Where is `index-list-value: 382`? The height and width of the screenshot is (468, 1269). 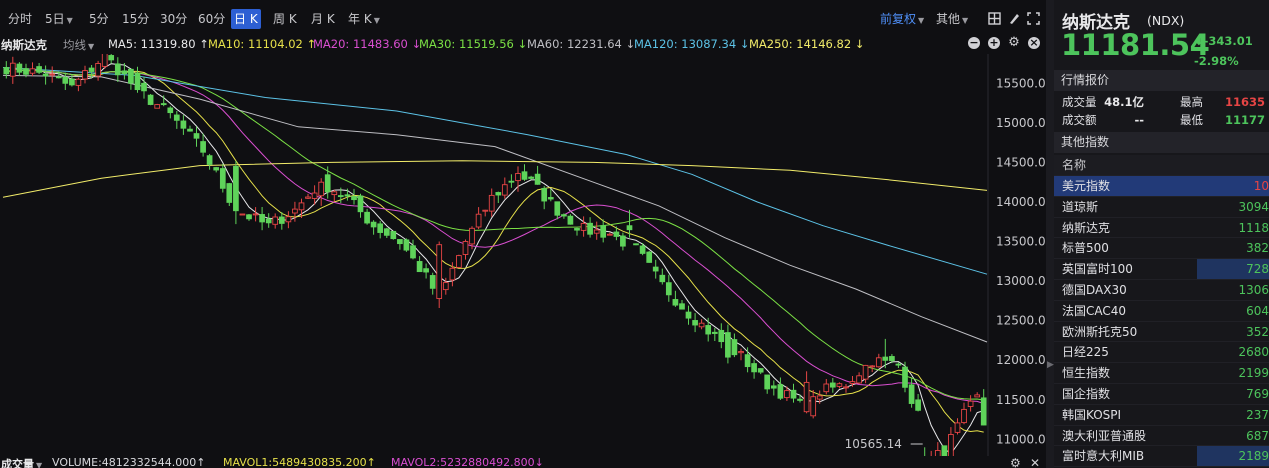
index-list-value: 382 is located at coordinates (1257, 248).